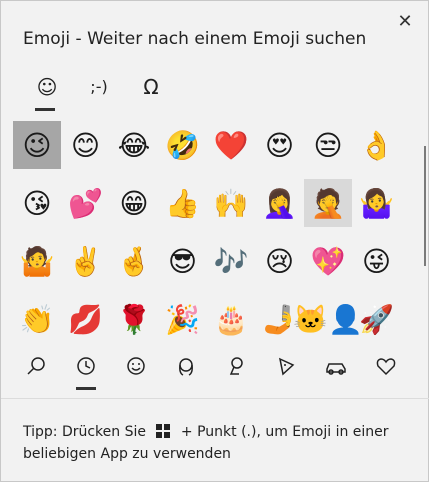 This screenshot has height=482, width=429. Describe the element at coordinates (280, 261) in the screenshot. I see `emoji-button: 😢` at that location.